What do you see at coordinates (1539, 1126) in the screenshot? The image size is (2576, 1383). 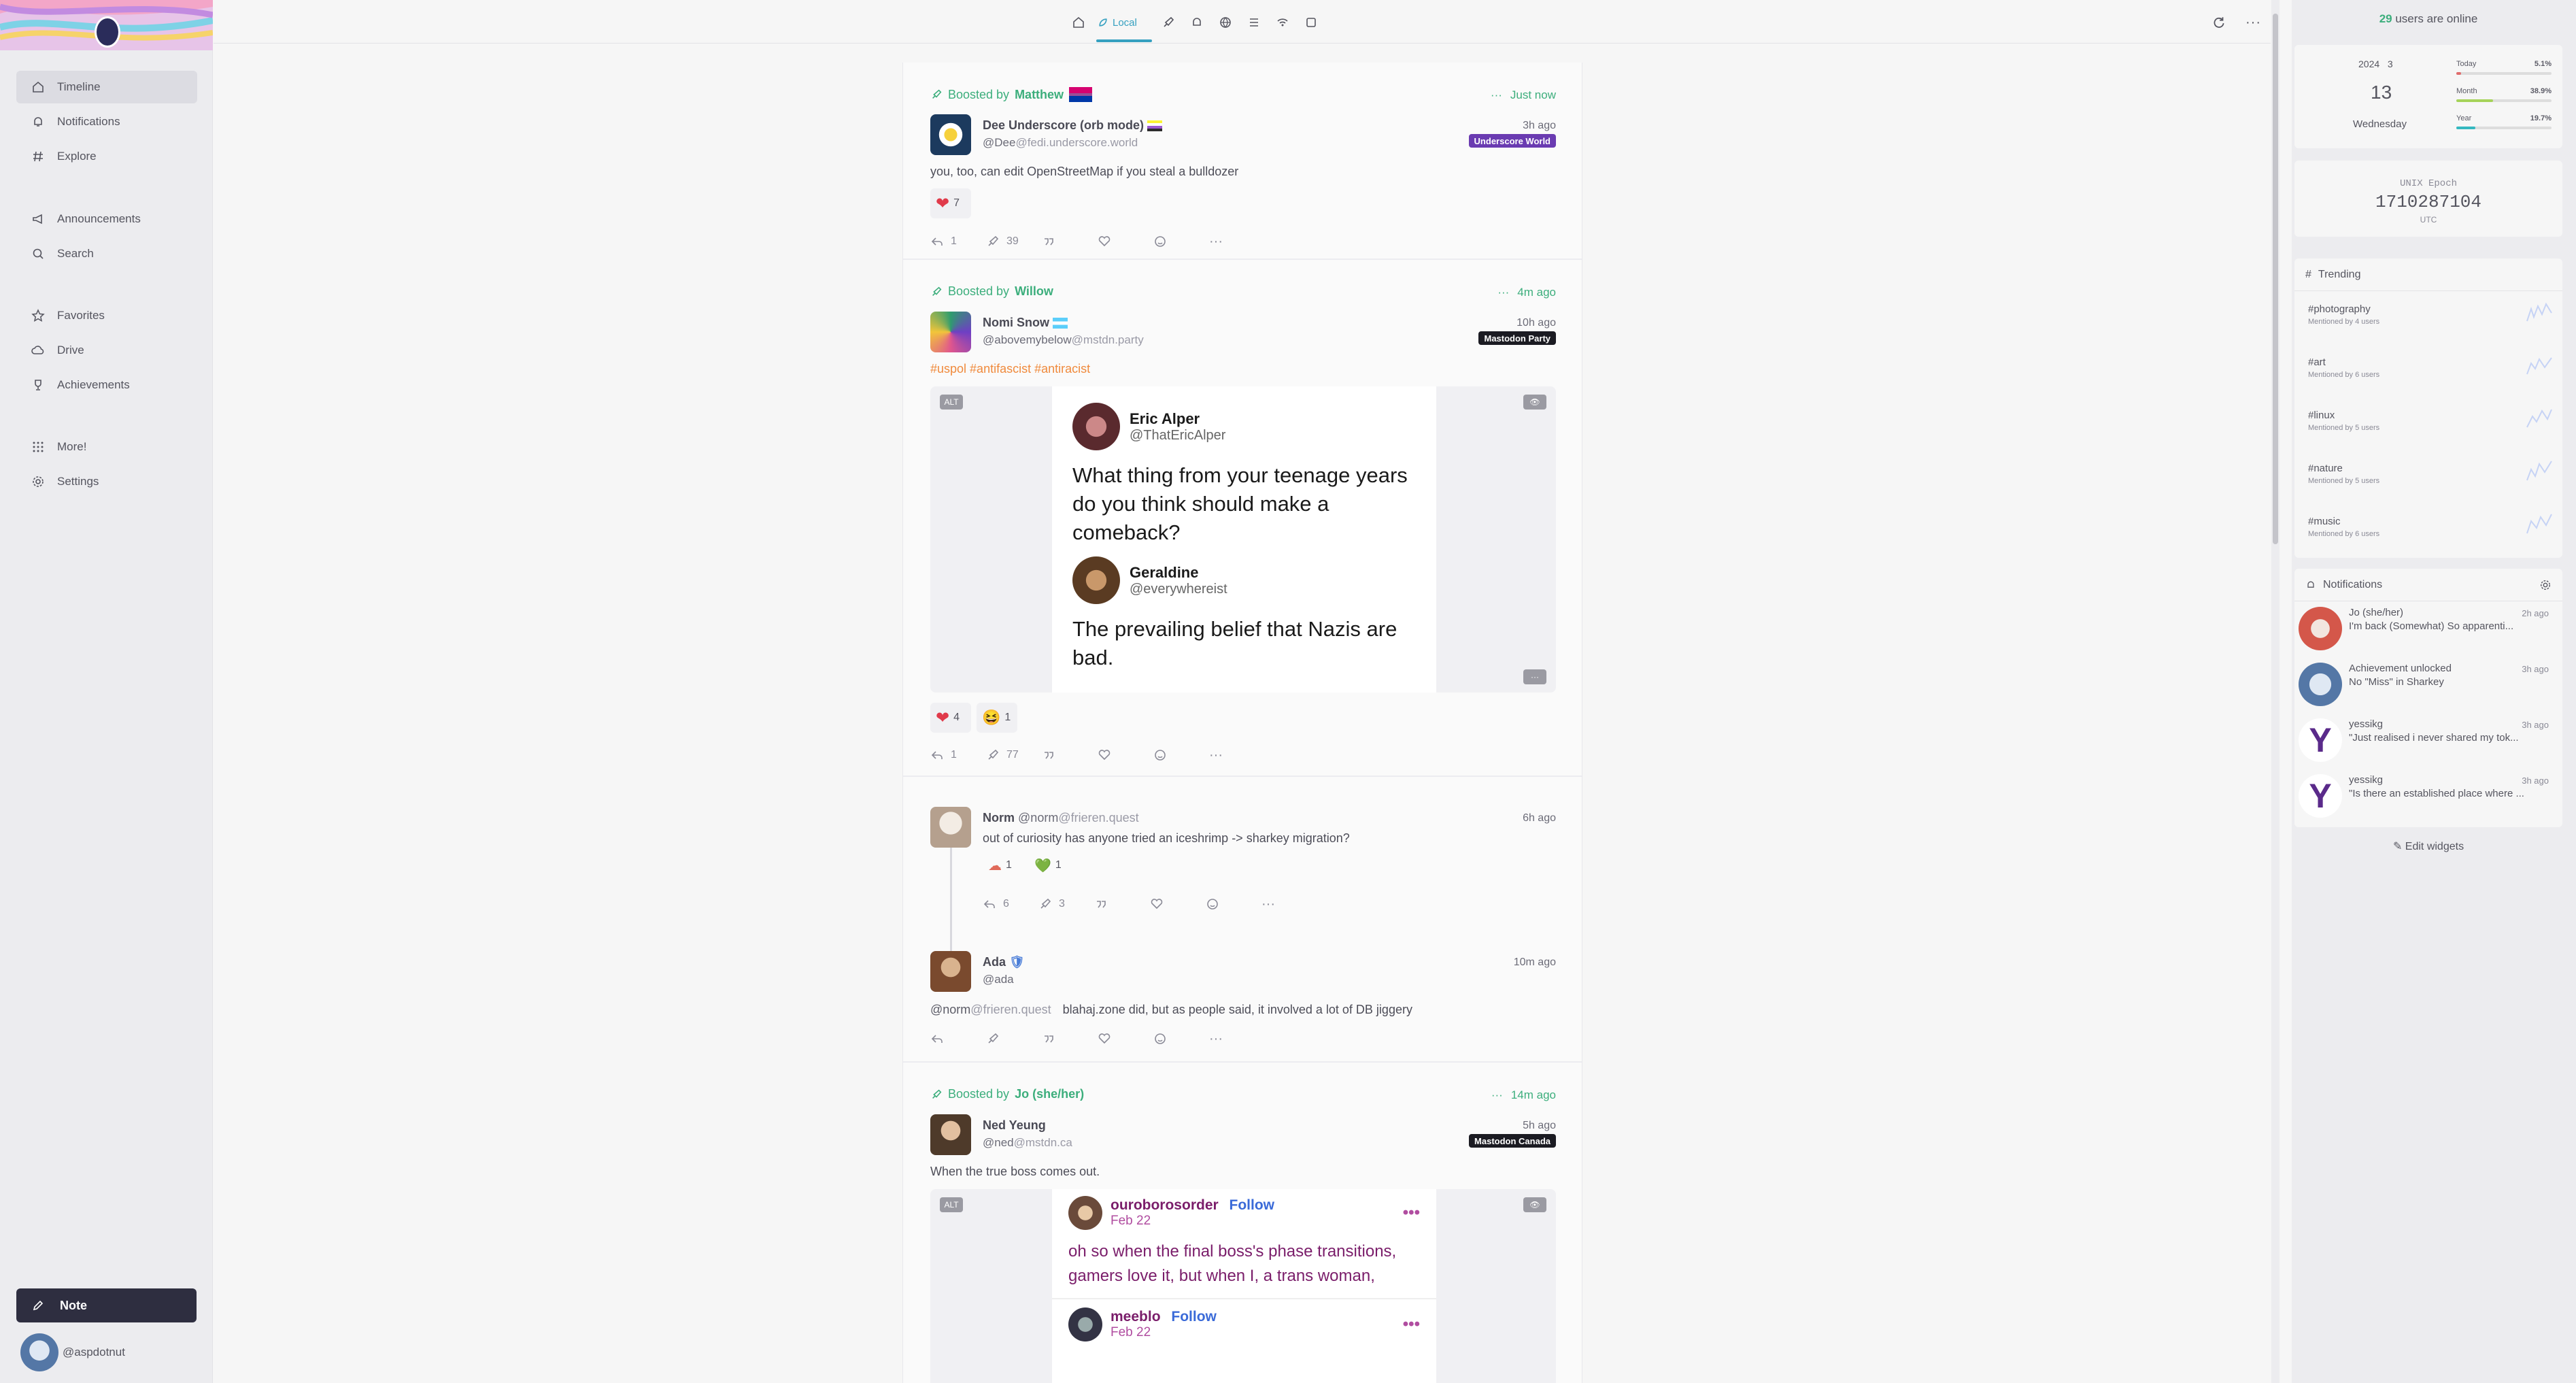 I see `note-time: 5h ago` at bounding box center [1539, 1126].